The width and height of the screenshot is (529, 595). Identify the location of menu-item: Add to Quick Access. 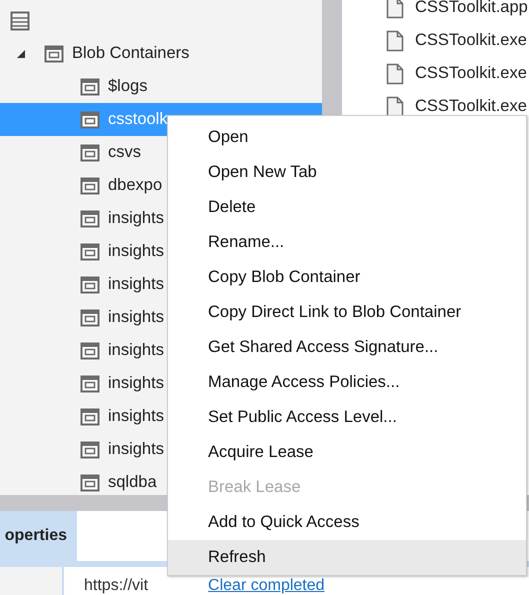
(347, 522).